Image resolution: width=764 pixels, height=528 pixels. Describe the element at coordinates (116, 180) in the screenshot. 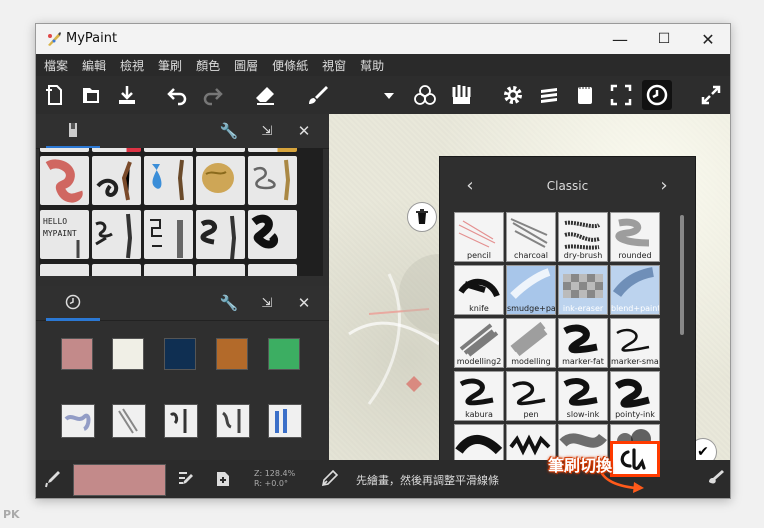

I see `brush-thumb-ink-brush` at that location.